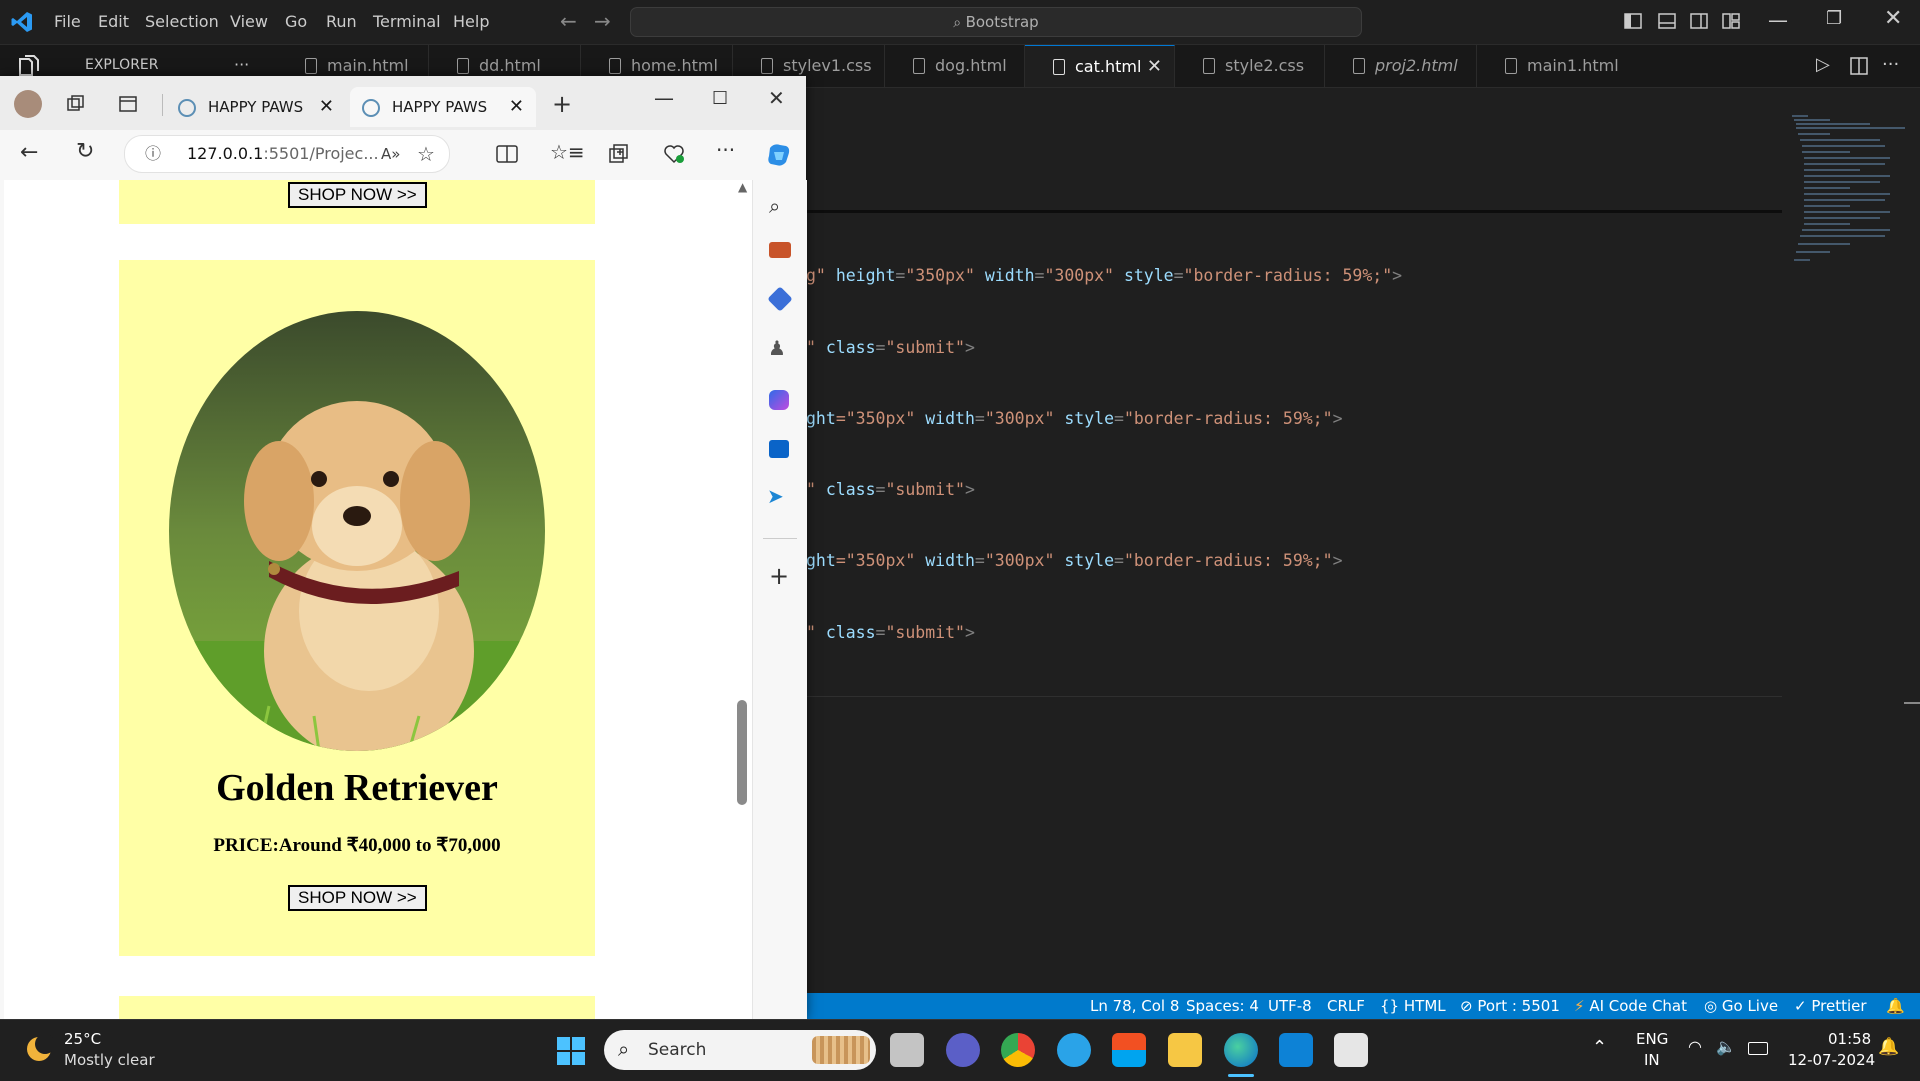 This screenshot has height=1081, width=1920. Describe the element at coordinates (507, 154) in the screenshot. I see `split-screen-icon` at that location.